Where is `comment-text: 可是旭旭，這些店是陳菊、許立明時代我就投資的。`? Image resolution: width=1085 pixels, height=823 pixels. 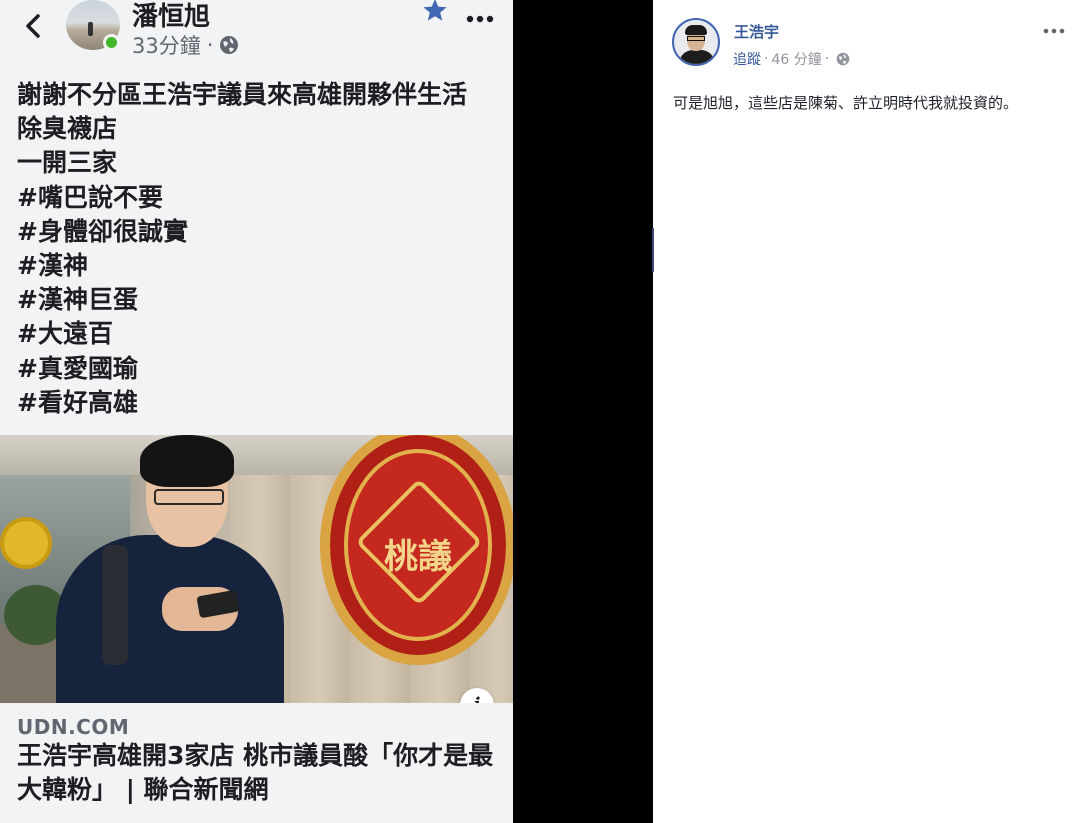 comment-text: 可是旭旭，這些店是陳菊、許立明時代我就投資的。 is located at coordinates (846, 103).